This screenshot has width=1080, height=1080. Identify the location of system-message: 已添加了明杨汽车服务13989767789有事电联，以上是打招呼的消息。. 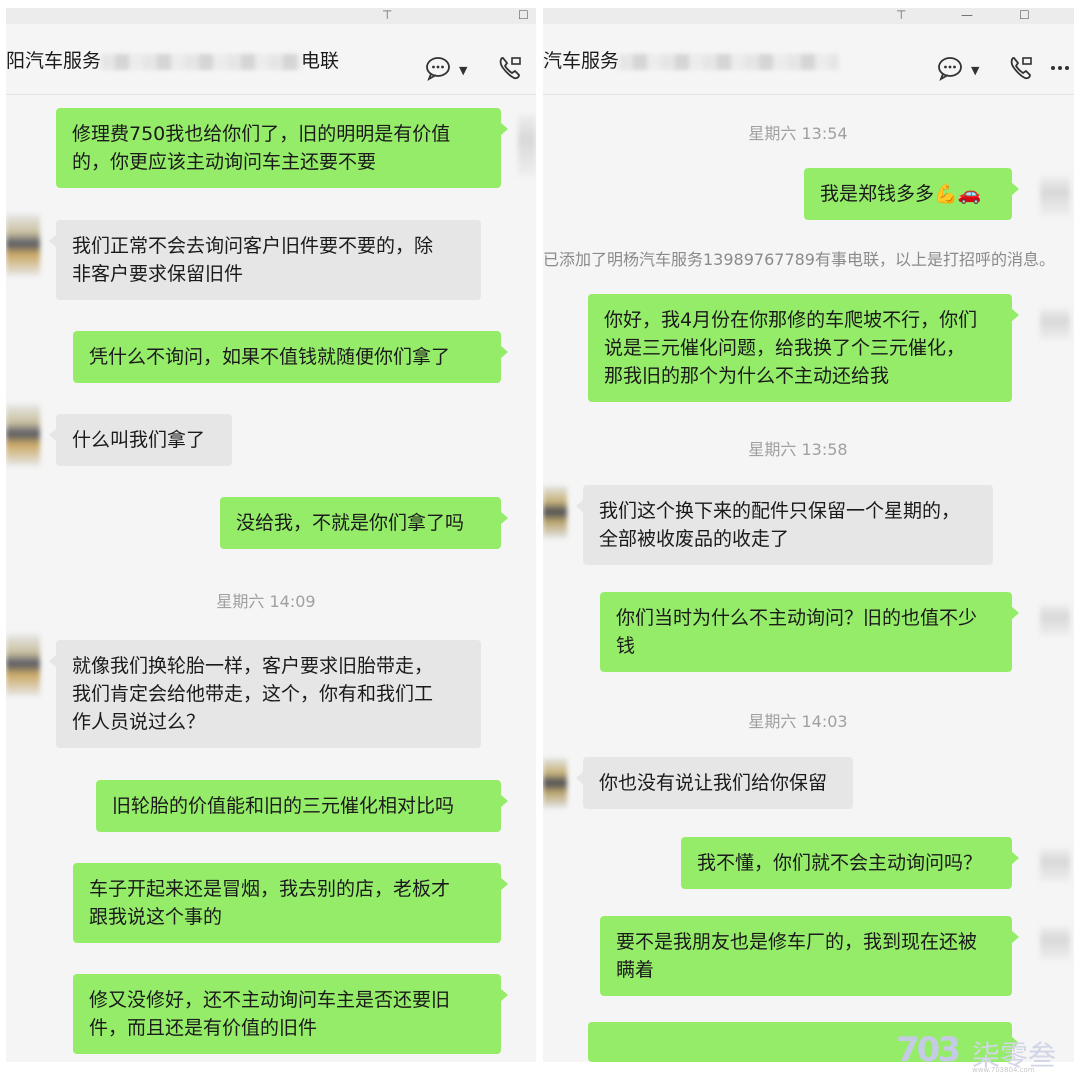
(799, 259).